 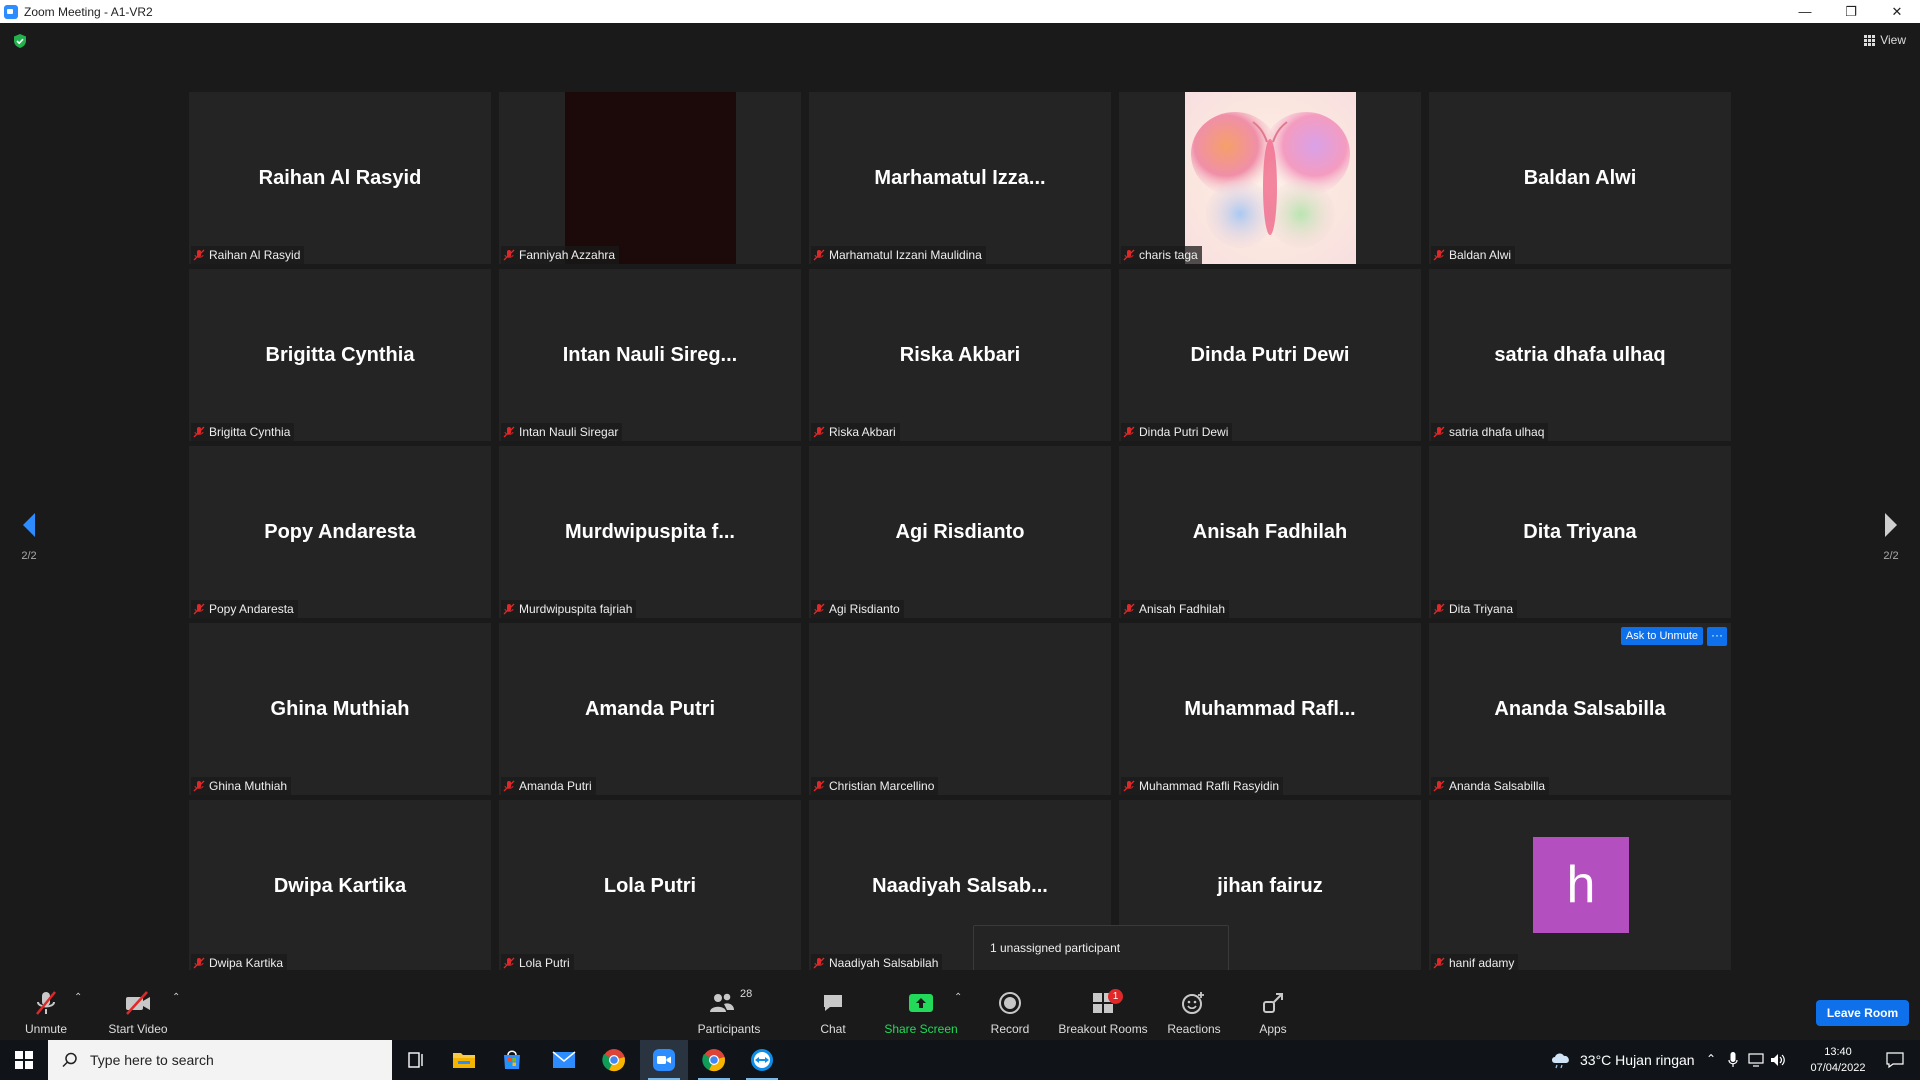 I want to click on start-button, so click(x=24, y=1060).